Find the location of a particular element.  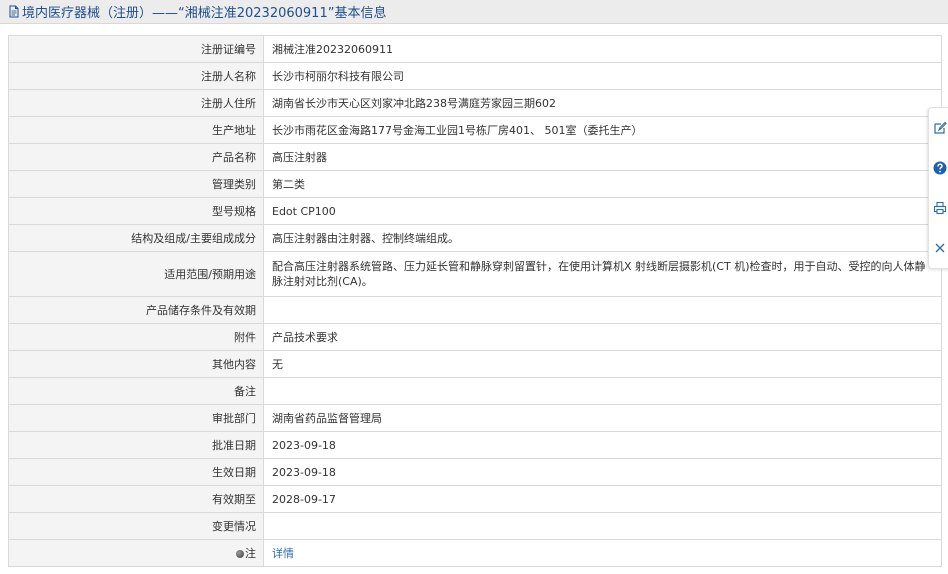

table-row: 产品储存条件及有效期 is located at coordinates (475, 310).